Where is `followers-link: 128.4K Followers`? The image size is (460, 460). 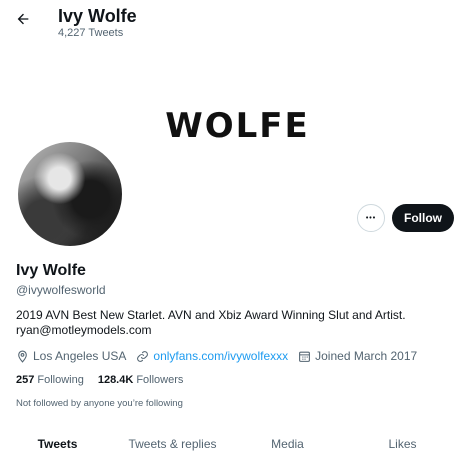
followers-link: 128.4K Followers is located at coordinates (141, 380).